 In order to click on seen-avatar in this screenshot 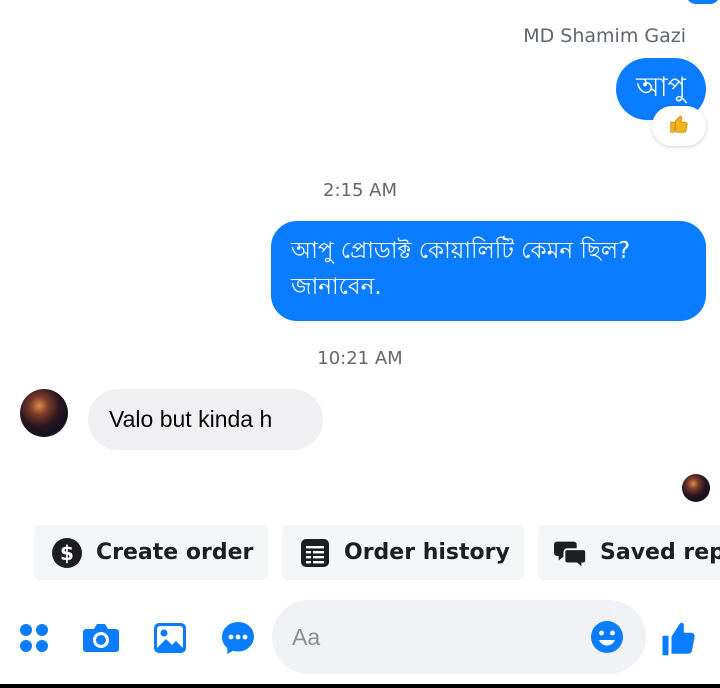, I will do `click(696, 488)`.